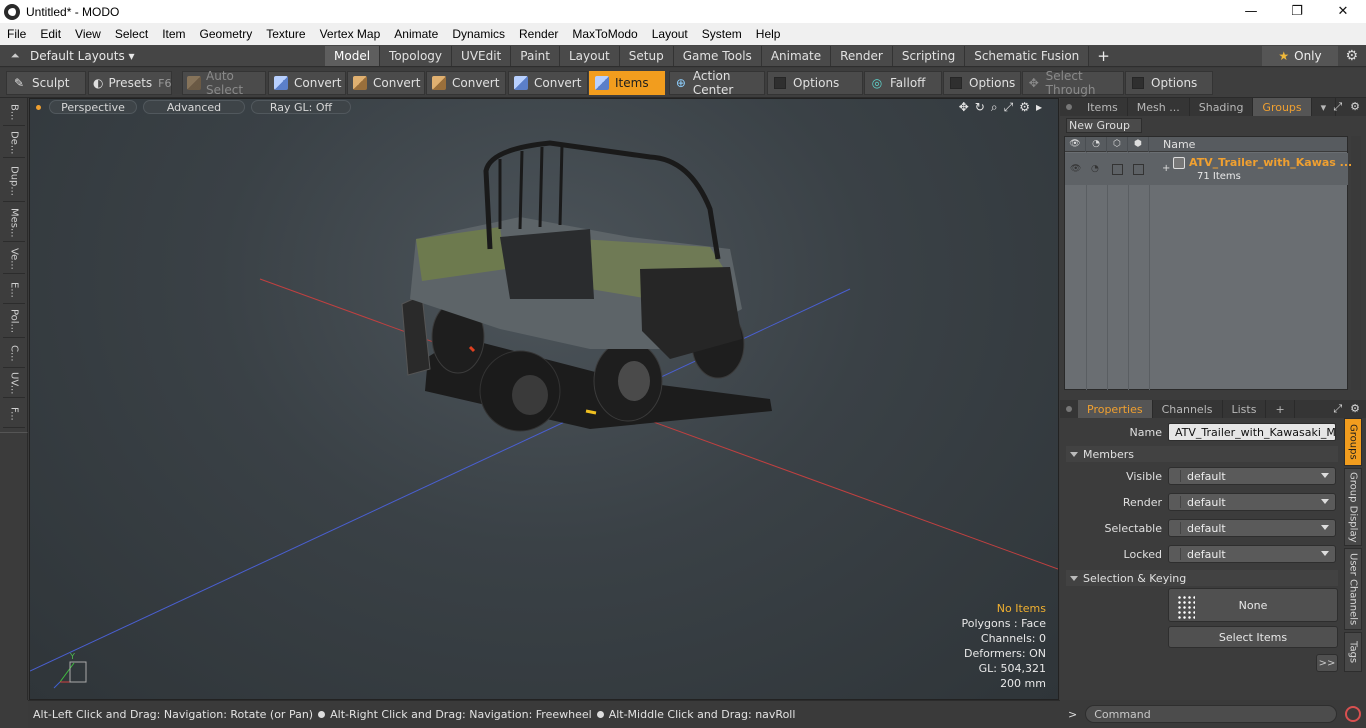 Image resolution: width=1366 pixels, height=728 pixels. Describe the element at coordinates (1027, 55) in the screenshot. I see `tab-schematic-fusion: Schematic Fusion` at that location.